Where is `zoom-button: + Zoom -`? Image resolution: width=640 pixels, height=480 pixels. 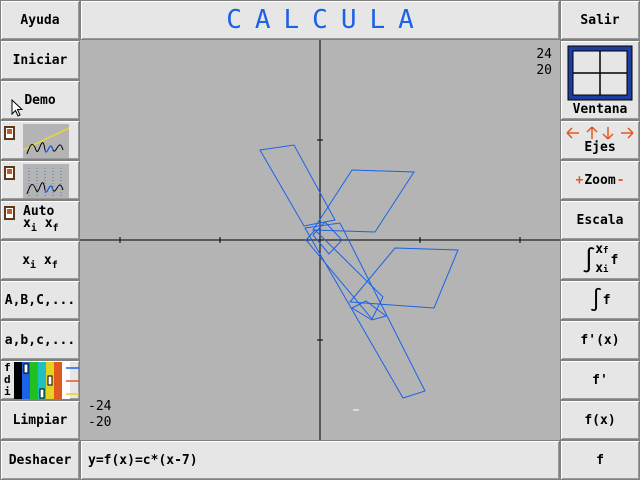
zoom-button: + Zoom - is located at coordinates (600, 180).